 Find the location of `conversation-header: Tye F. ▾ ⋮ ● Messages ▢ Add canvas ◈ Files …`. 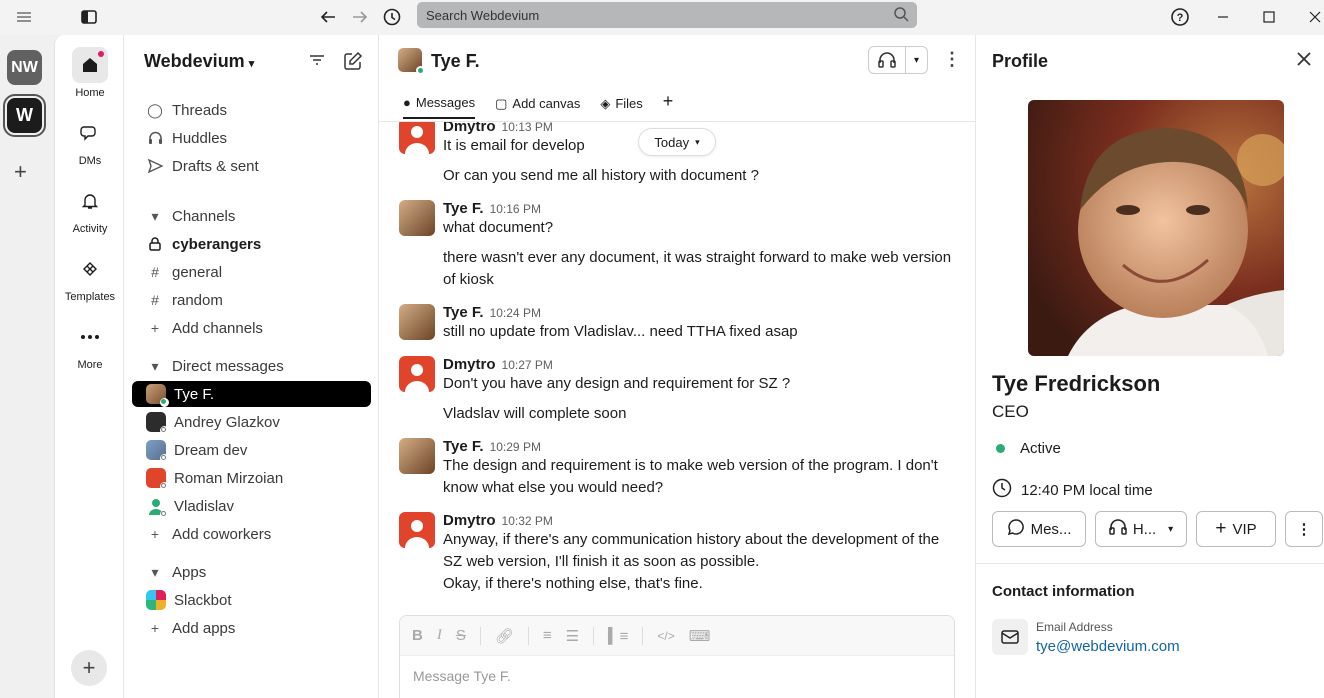

conversation-header: Tye F. ▾ ⋮ ● Messages ▢ Add canvas ◈ Files … is located at coordinates (677, 78).